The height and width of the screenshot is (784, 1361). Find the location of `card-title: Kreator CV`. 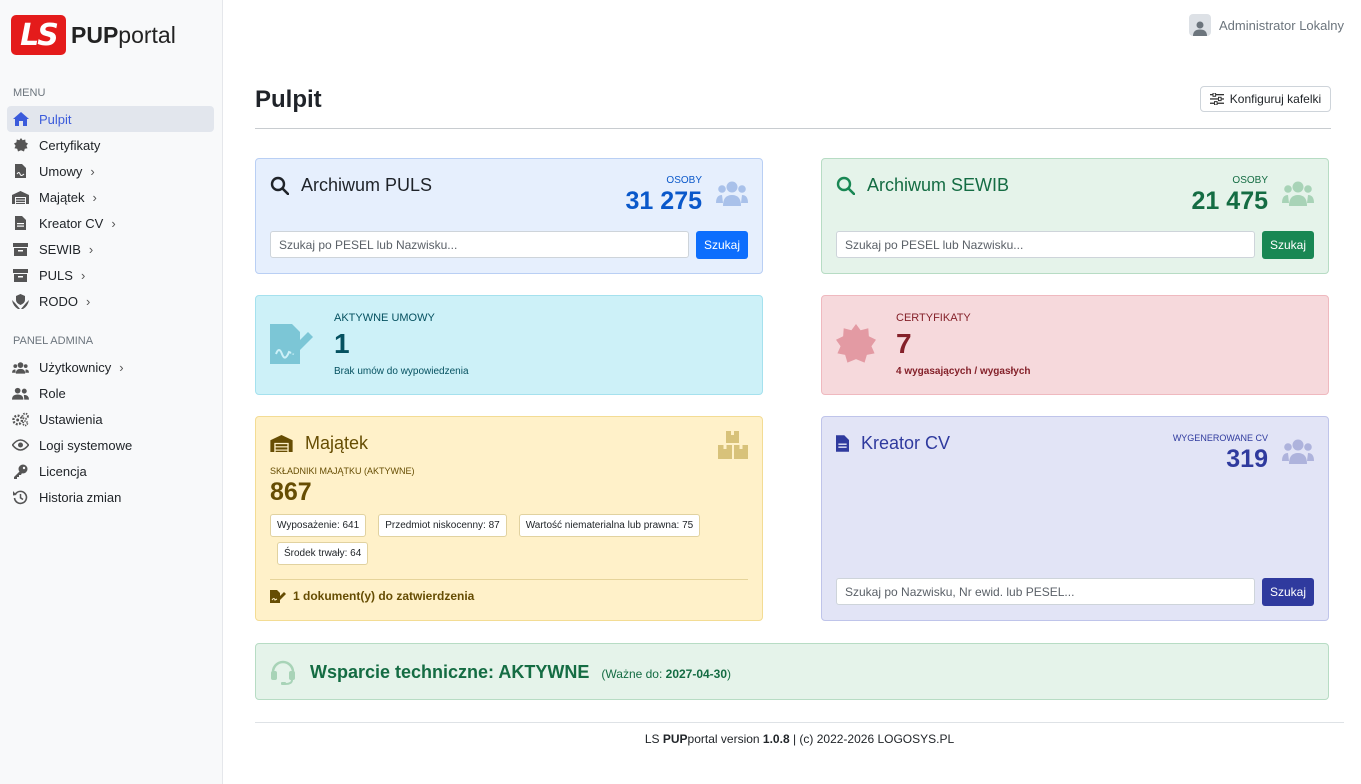

card-title: Kreator CV is located at coordinates (893, 443).